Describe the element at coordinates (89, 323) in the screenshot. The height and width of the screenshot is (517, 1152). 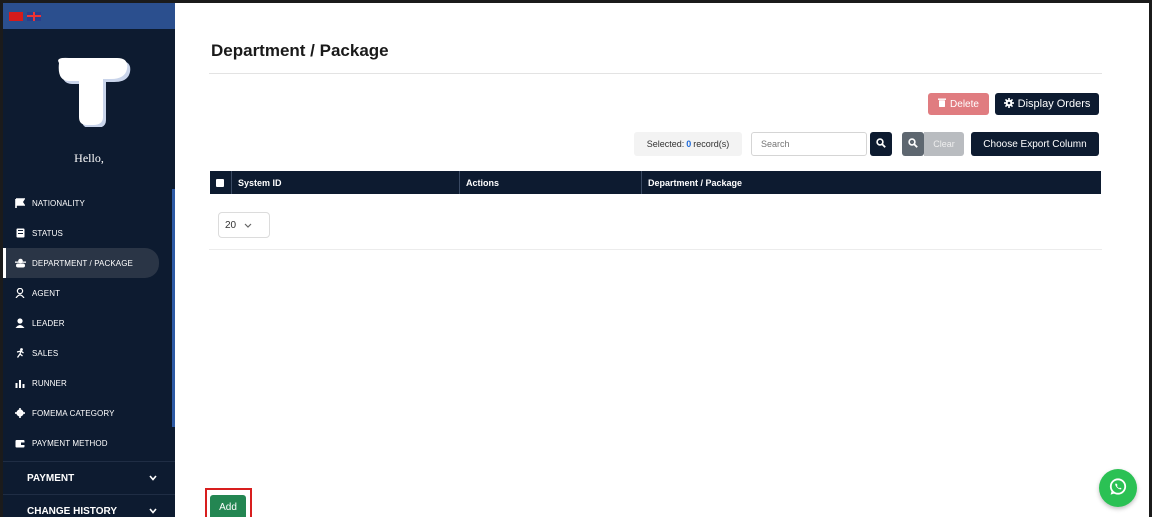
I see `sidebar-item-leader: LEADER` at that location.